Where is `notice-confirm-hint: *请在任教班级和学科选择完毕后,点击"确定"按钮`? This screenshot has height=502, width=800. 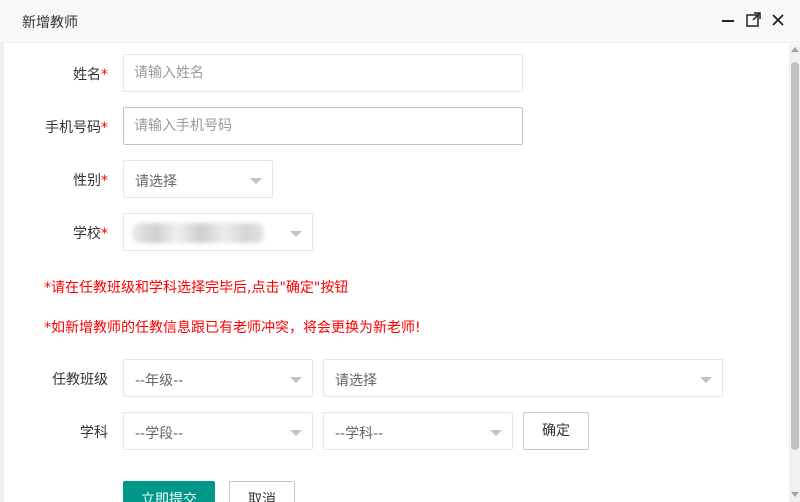
notice-confirm-hint: *请在任教班级和学科选择完毕后,点击"确定"按钮 is located at coordinates (196, 288).